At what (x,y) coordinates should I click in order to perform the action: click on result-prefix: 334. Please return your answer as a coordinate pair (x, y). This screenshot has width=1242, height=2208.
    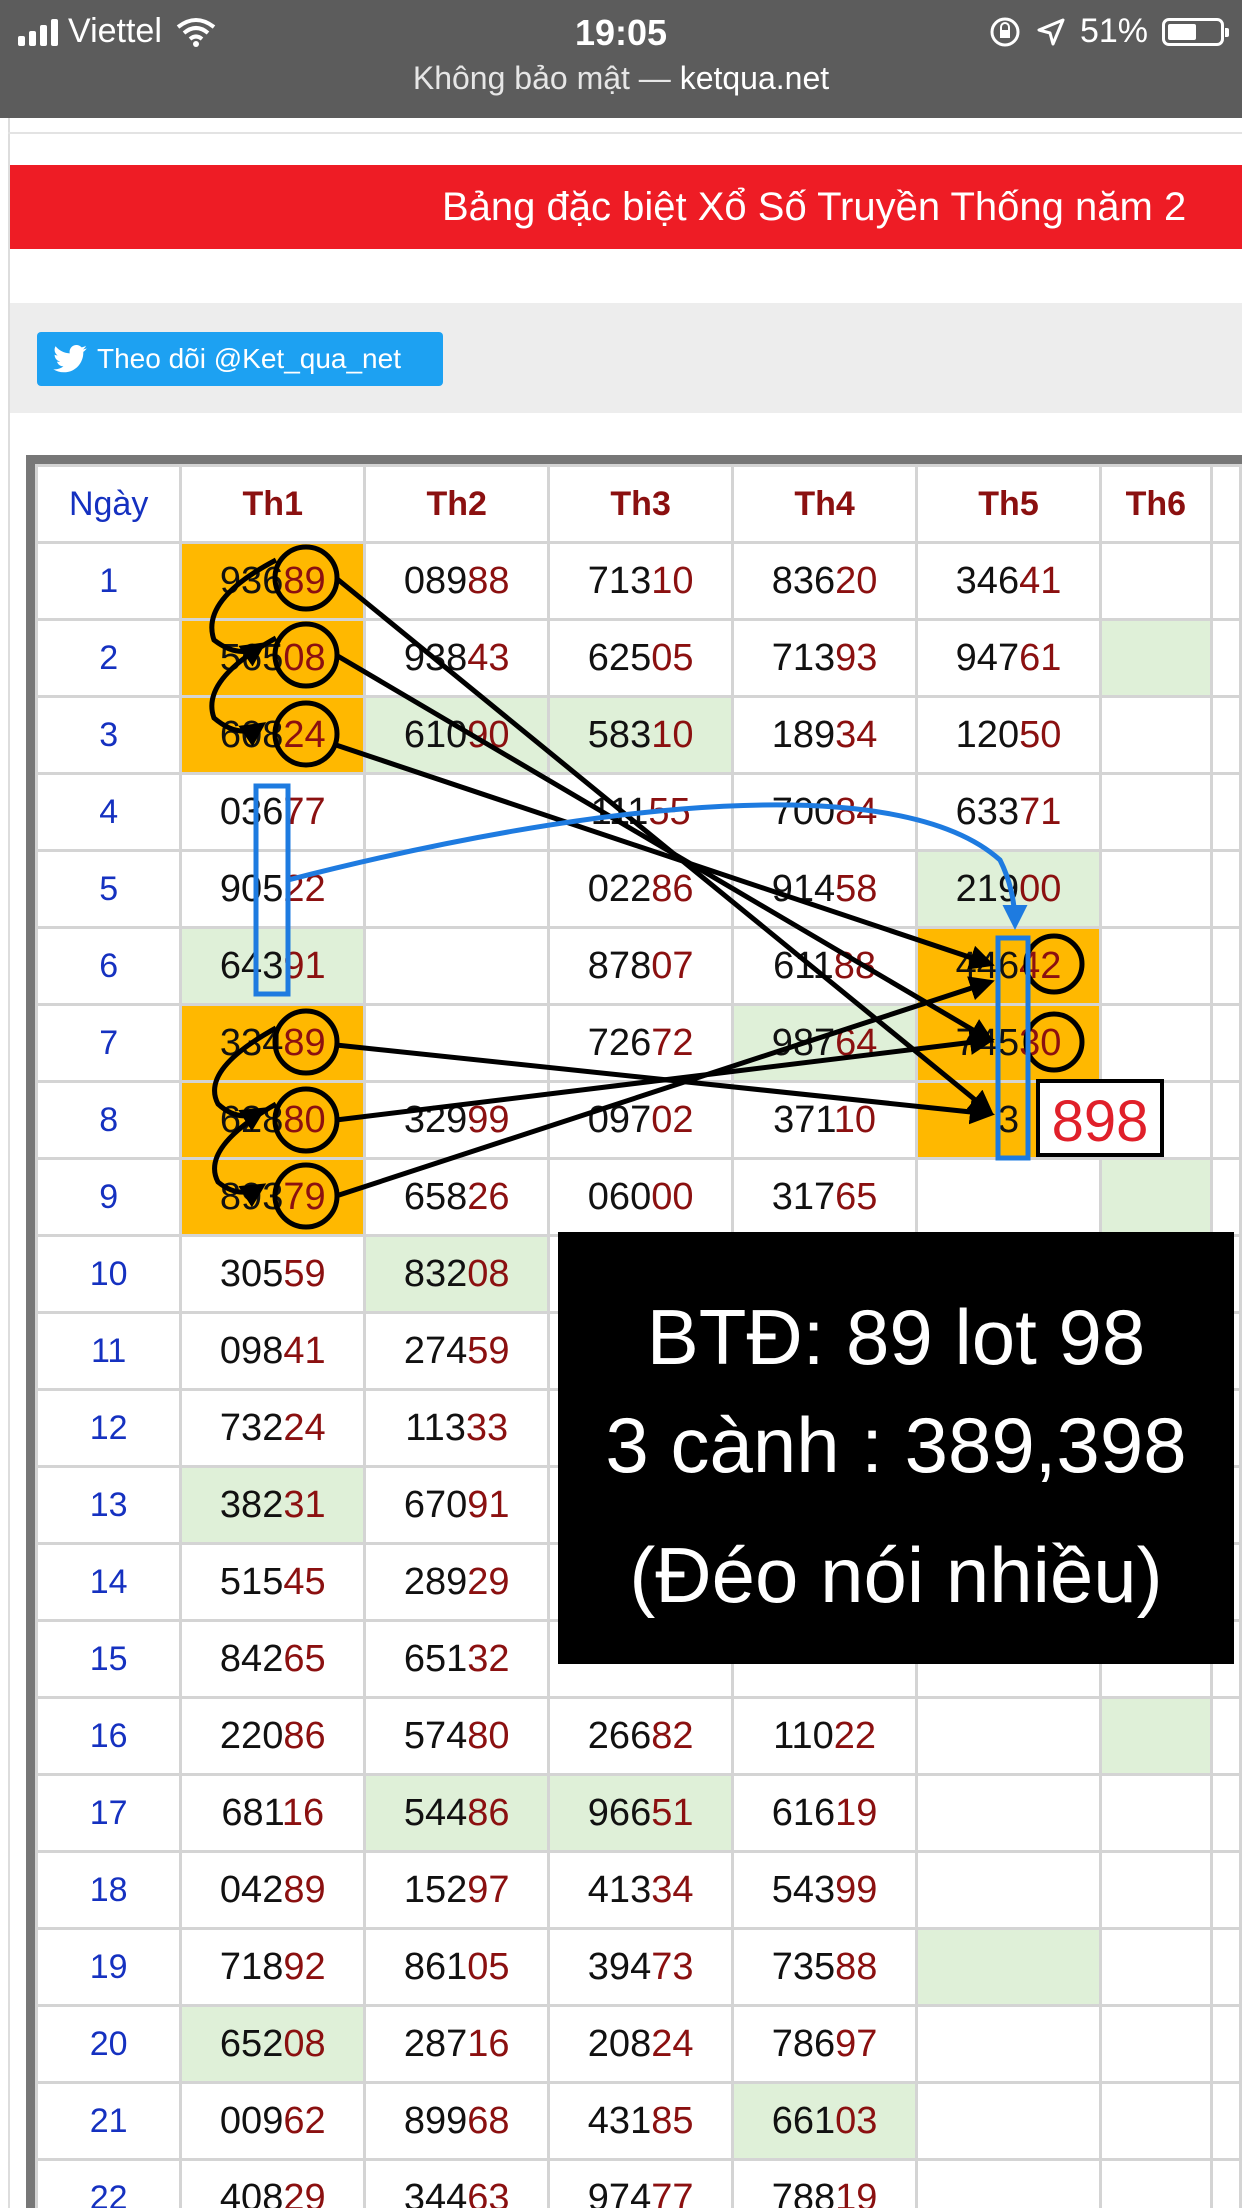
    Looking at the image, I should click on (251, 1042).